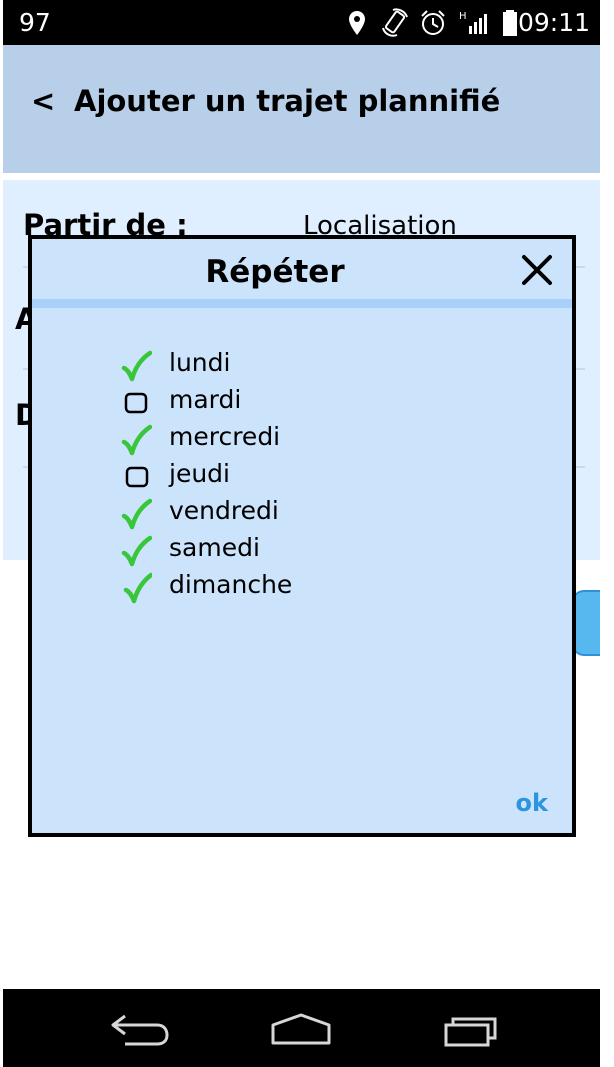 This screenshot has height=1067, width=614. I want to click on back-icon, so click(138, 1030).